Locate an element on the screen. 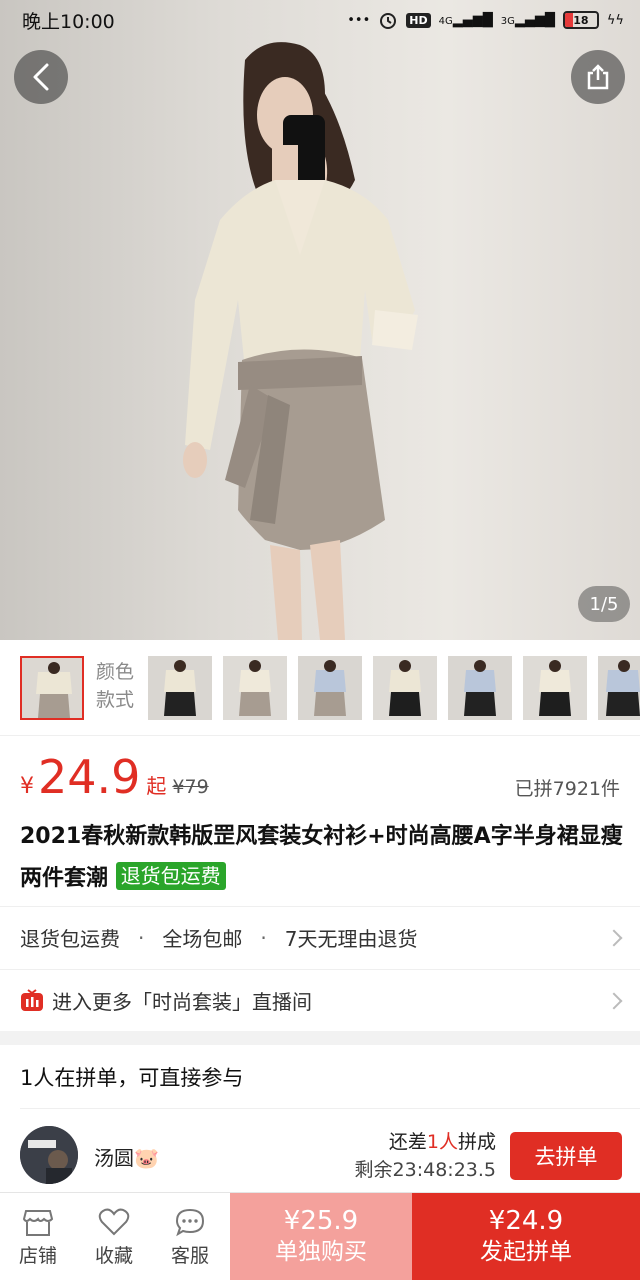 This screenshot has width=640, height=1280. store-button: 店铺 is located at coordinates (38, 1237).